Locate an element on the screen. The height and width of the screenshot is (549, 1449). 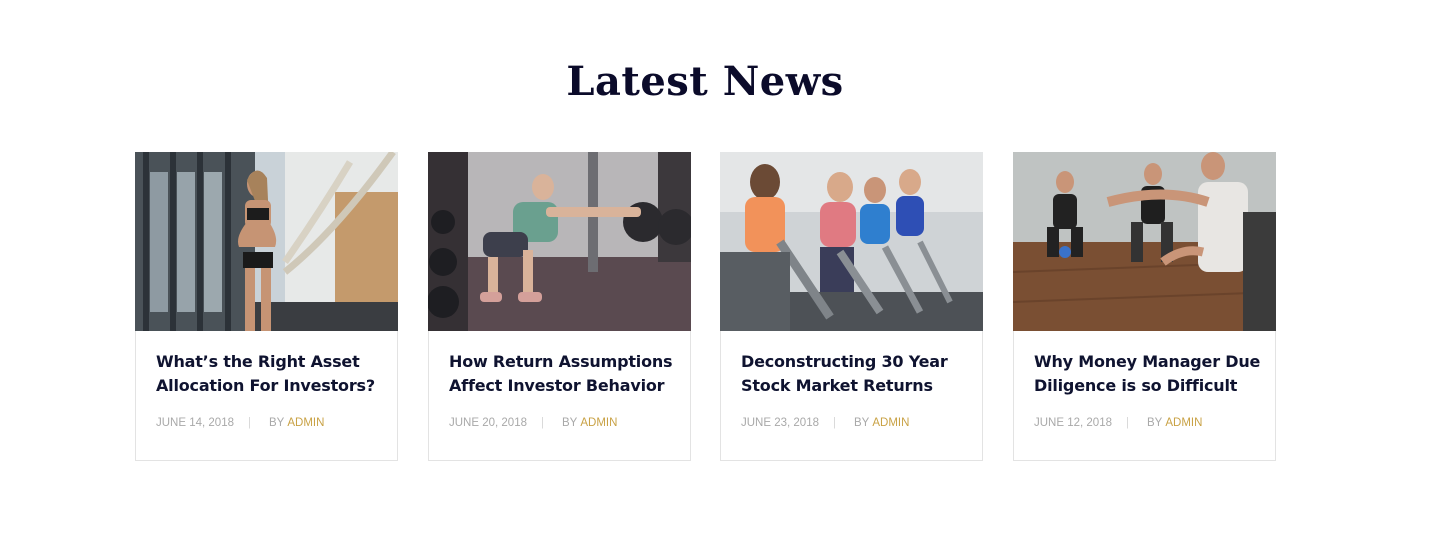
news-card-date: JUNE 20, 2018 is located at coordinates (488, 423).